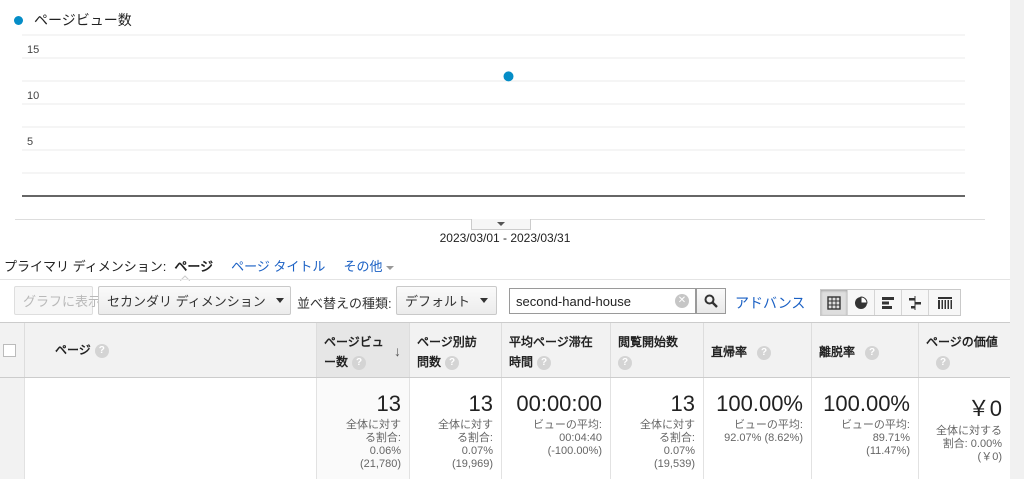 Image resolution: width=1024 pixels, height=479 pixels. Describe the element at coordinates (186, 301) in the screenshot. I see `secondary-dimension-label: セカンダリ ディメンション` at that location.